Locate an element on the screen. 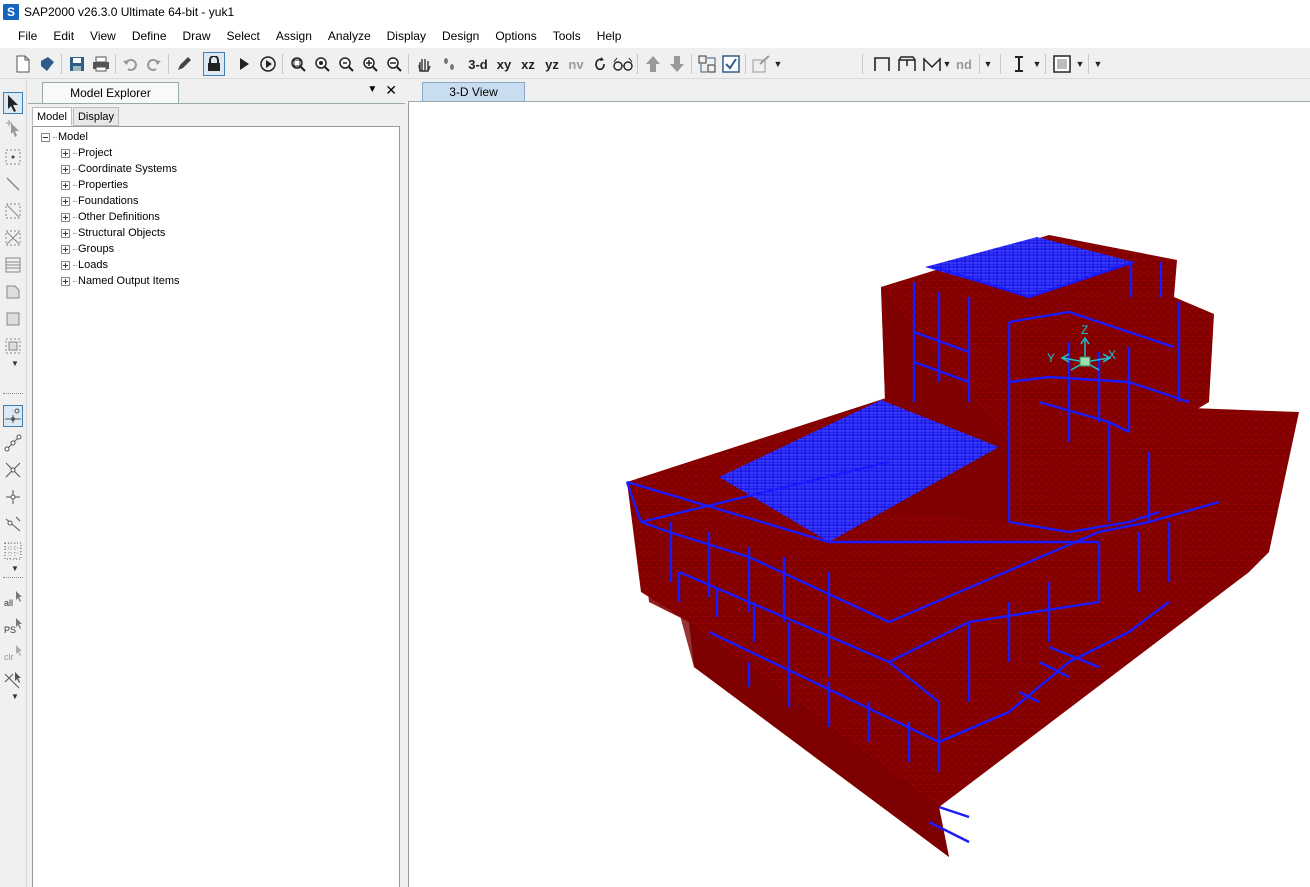  rotate-view-icon is located at coordinates (600, 64).